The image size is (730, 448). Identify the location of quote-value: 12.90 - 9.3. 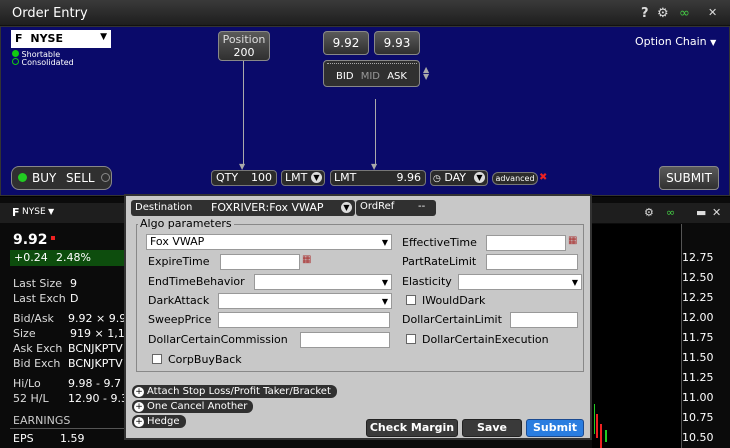
(98, 398).